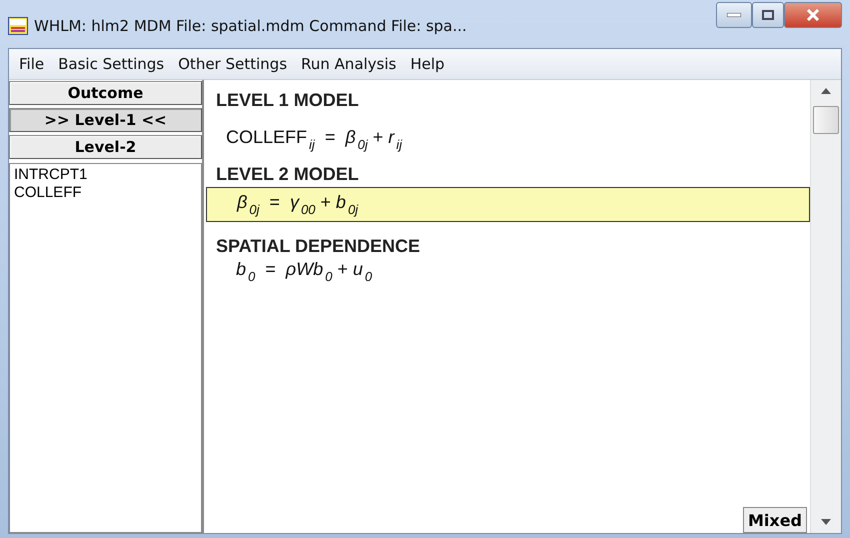  I want to click on minimize-icon, so click(734, 15).